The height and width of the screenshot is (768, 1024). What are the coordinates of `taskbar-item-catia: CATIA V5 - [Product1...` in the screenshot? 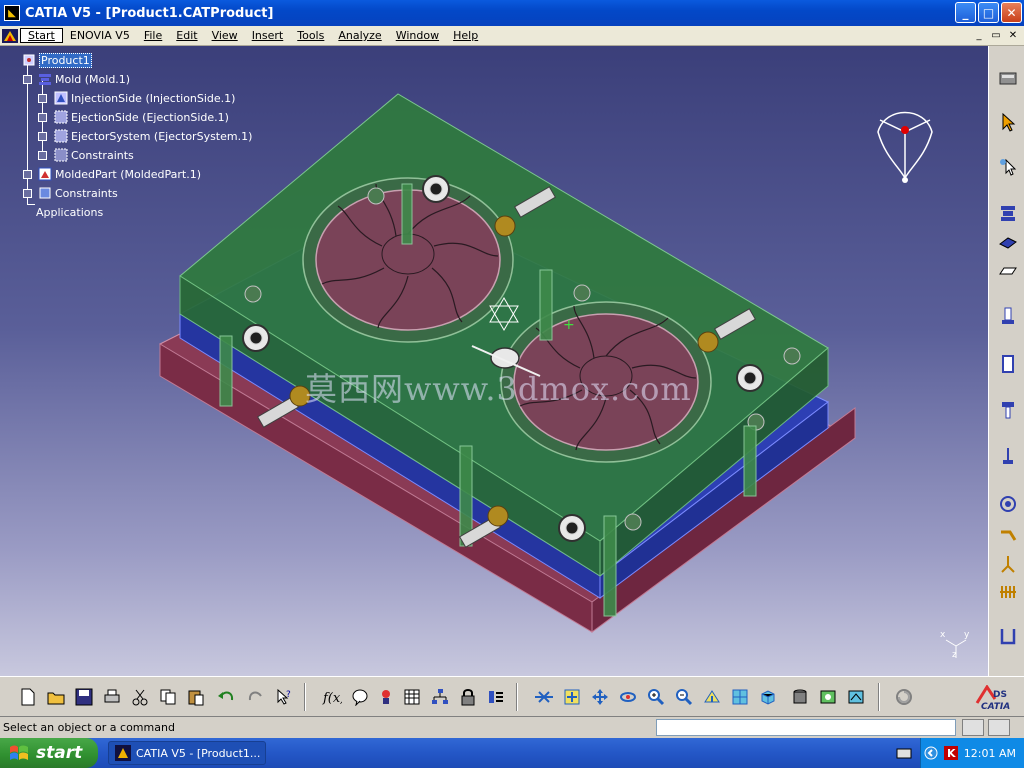 It's located at (187, 753).